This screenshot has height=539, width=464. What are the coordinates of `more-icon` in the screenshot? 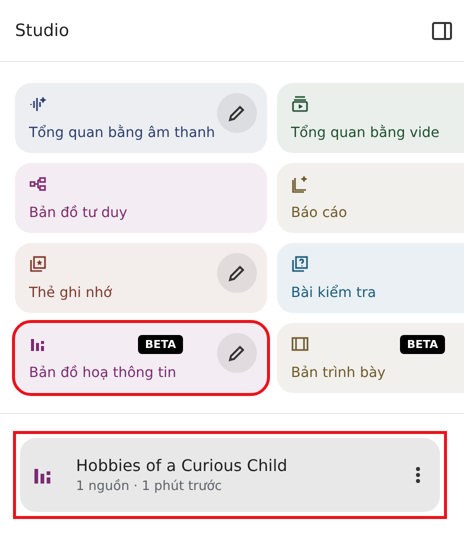 It's located at (418, 475).